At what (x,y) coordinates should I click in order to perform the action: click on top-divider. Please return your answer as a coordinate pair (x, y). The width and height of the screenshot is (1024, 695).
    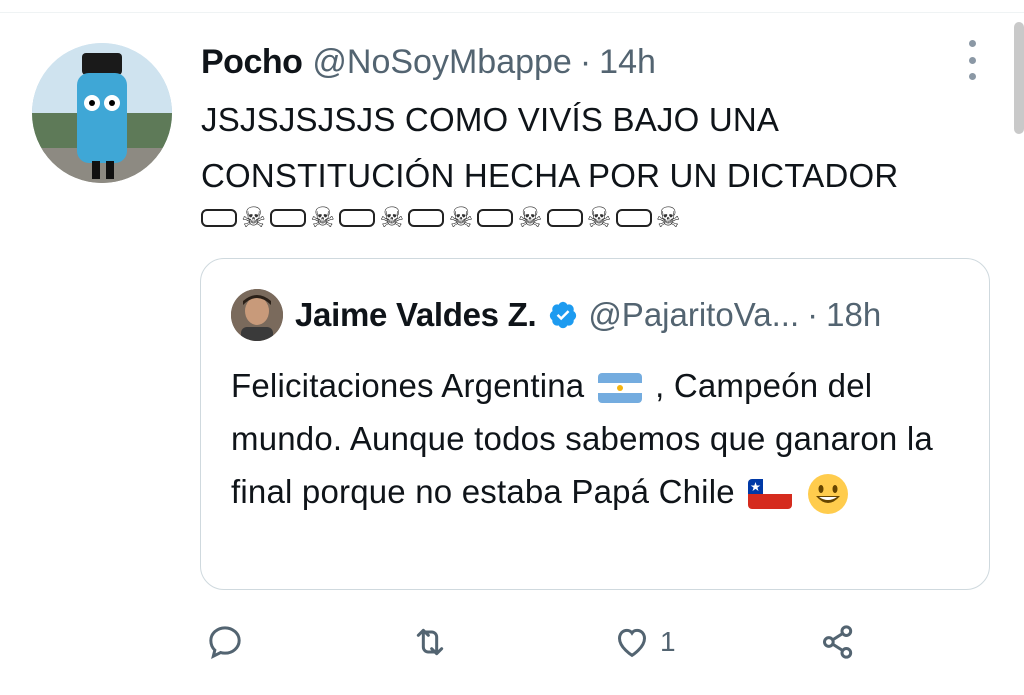
    Looking at the image, I should click on (512, 6).